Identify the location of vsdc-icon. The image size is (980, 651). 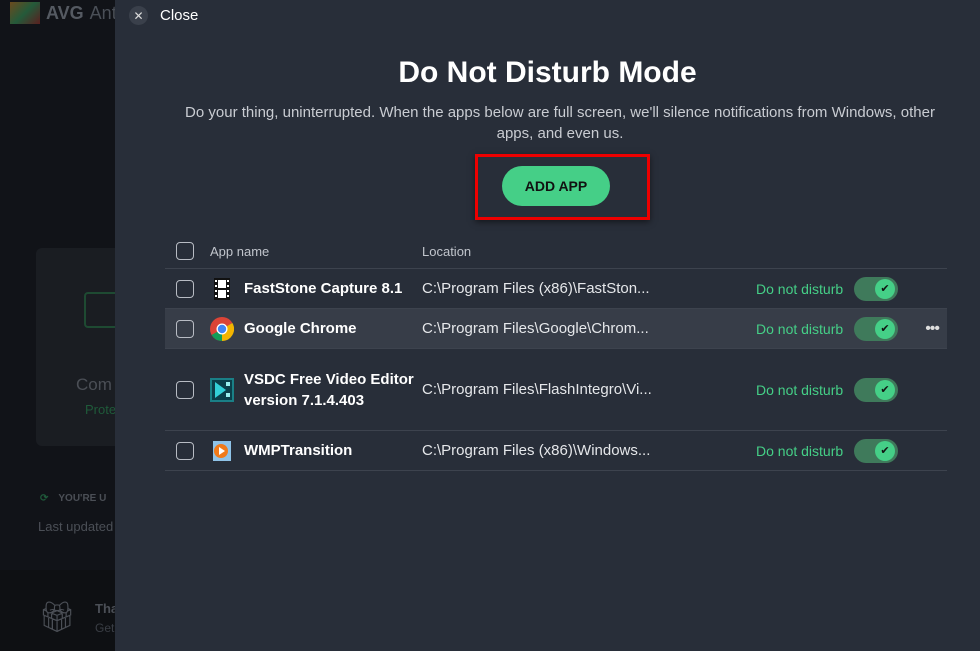
(222, 389).